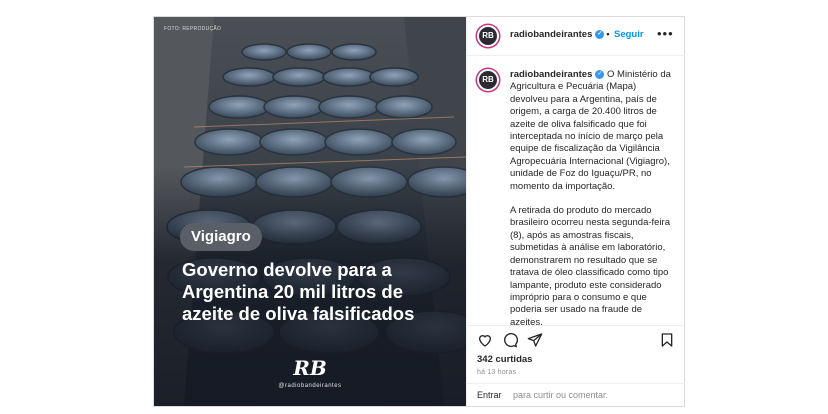 This screenshot has height=414, width=828. What do you see at coordinates (193, 29) in the screenshot?
I see `photo-credit: FOTO: REPRODUÇÃO` at bounding box center [193, 29].